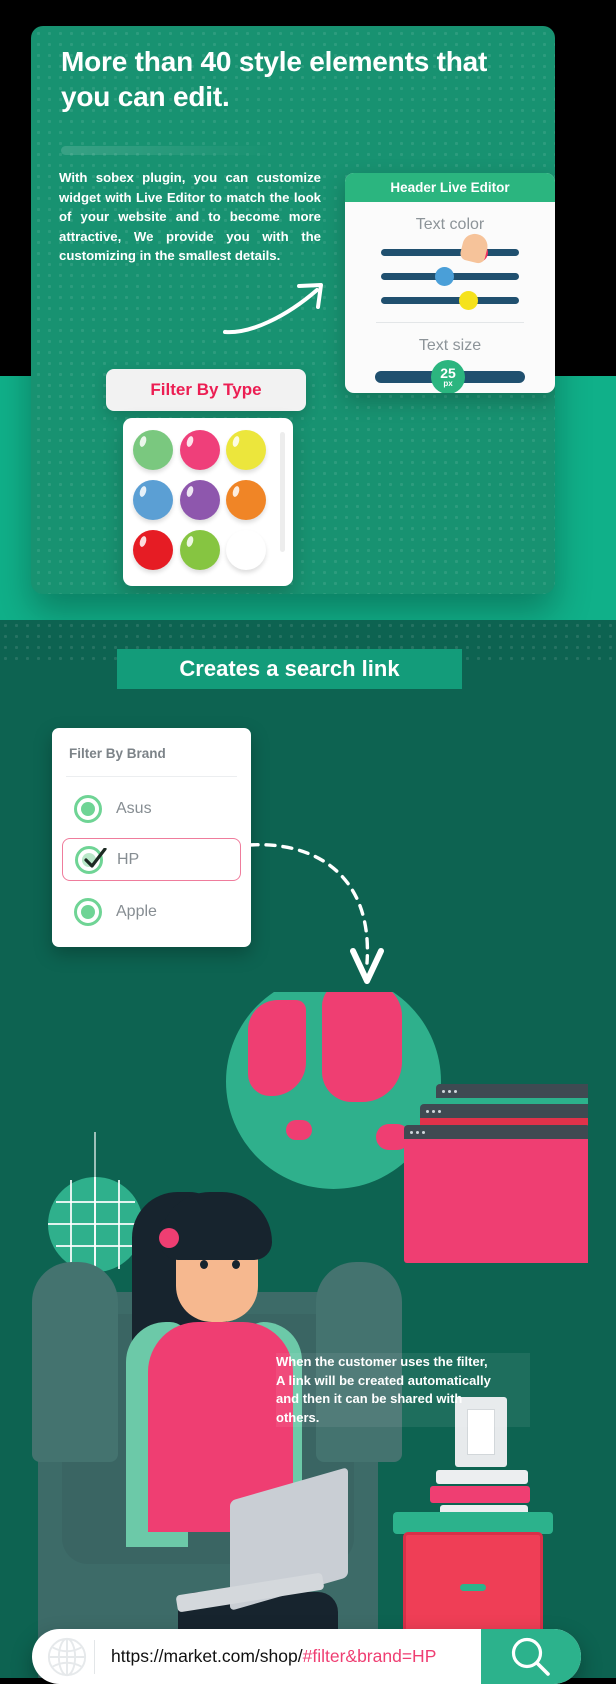 The width and height of the screenshot is (616, 1684). I want to click on swatch-yellow, so click(246, 450).